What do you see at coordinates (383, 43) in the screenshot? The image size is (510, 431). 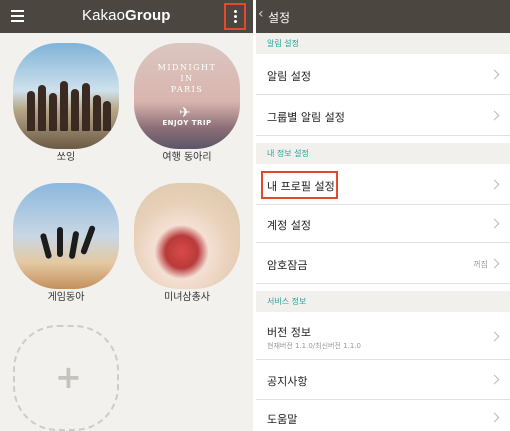 I see `section-header: 알림 설정` at bounding box center [383, 43].